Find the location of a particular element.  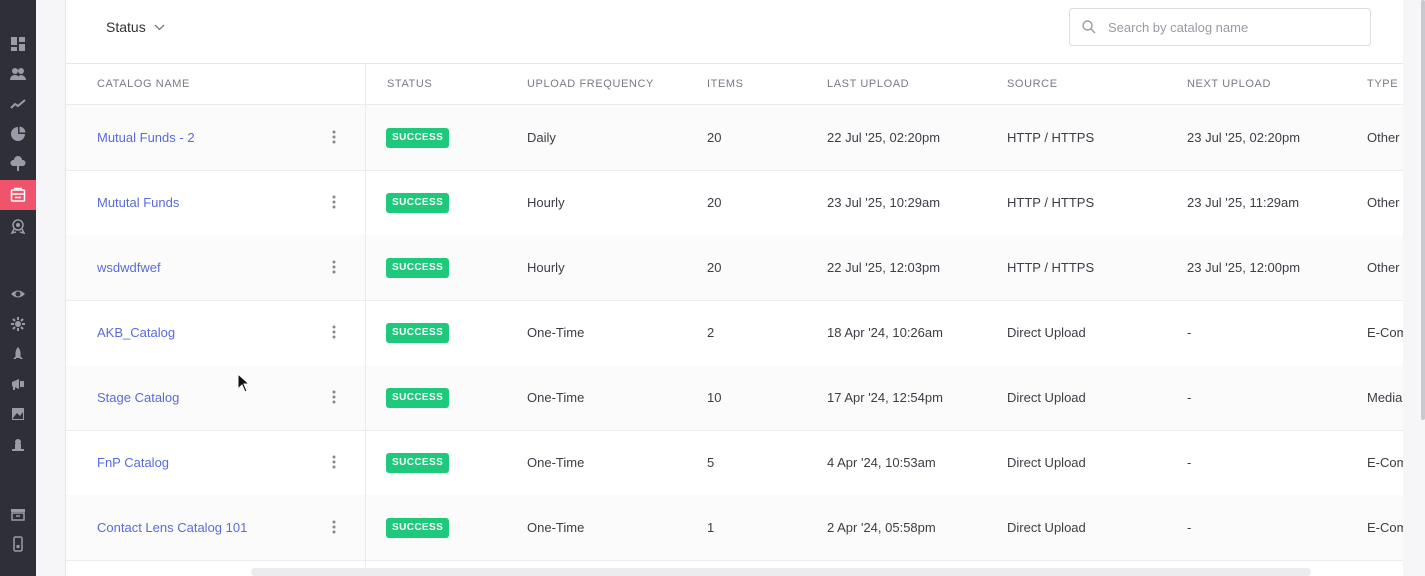

upload-frequency-cell: Hourly is located at coordinates (546, 267).